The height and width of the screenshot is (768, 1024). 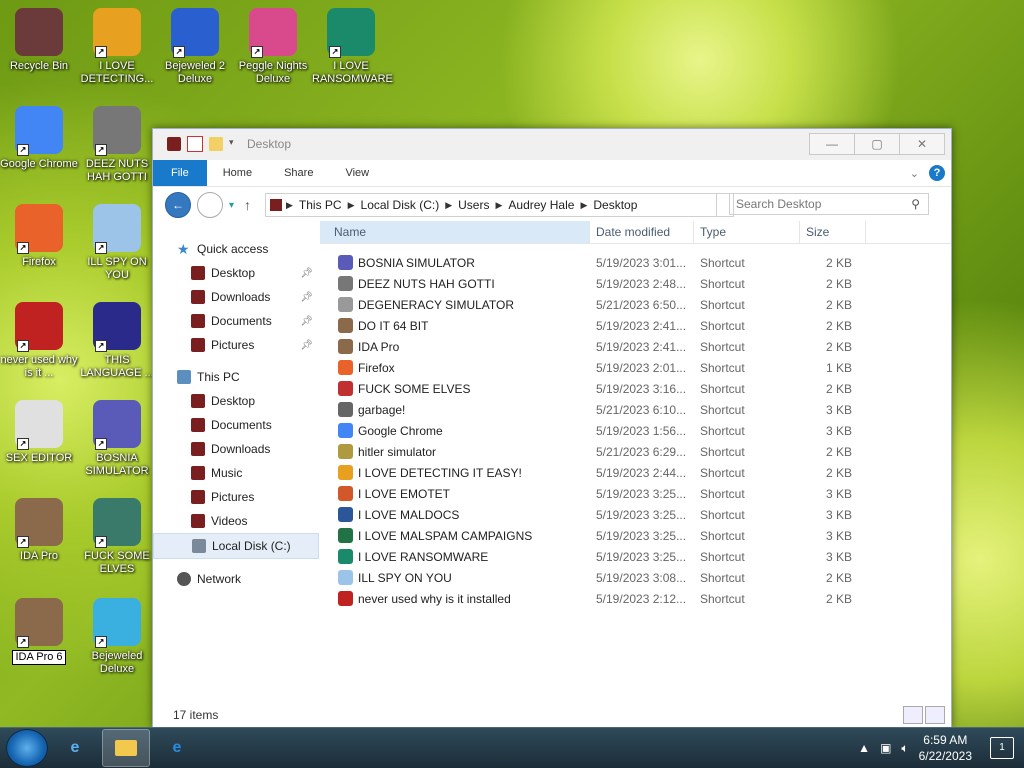 What do you see at coordinates (306, 297) in the screenshot?
I see `pin-icon: 📌︎` at bounding box center [306, 297].